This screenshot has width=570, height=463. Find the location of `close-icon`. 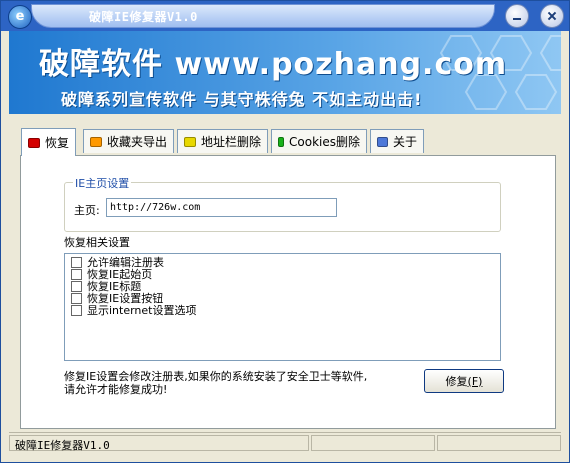

close-icon is located at coordinates (552, 16).